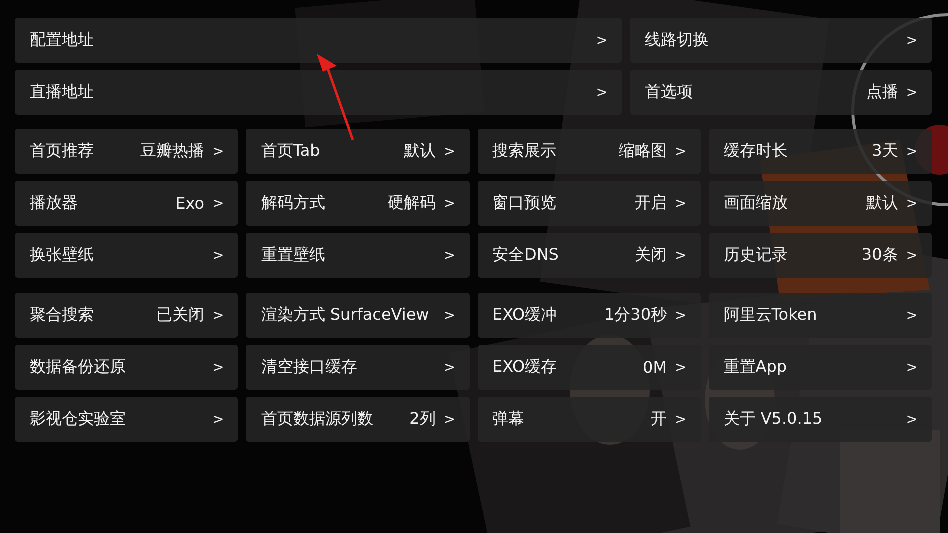  What do you see at coordinates (358, 151) in the screenshot?
I see `setting-item: 首页Tab 默认 >` at bounding box center [358, 151].